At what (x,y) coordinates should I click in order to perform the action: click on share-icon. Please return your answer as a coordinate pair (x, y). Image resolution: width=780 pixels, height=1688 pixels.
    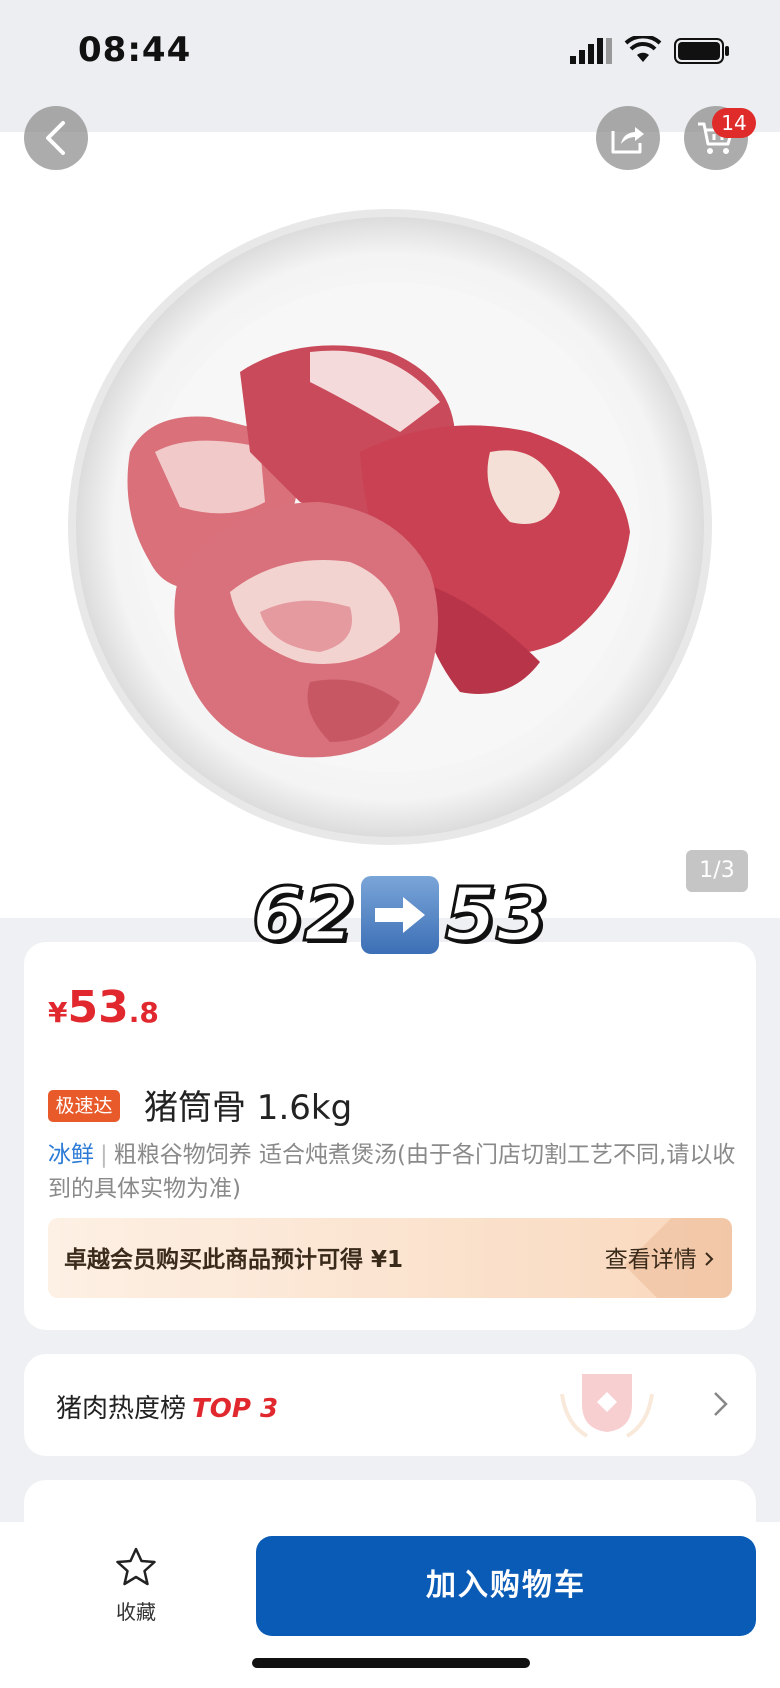
    Looking at the image, I should click on (627, 140).